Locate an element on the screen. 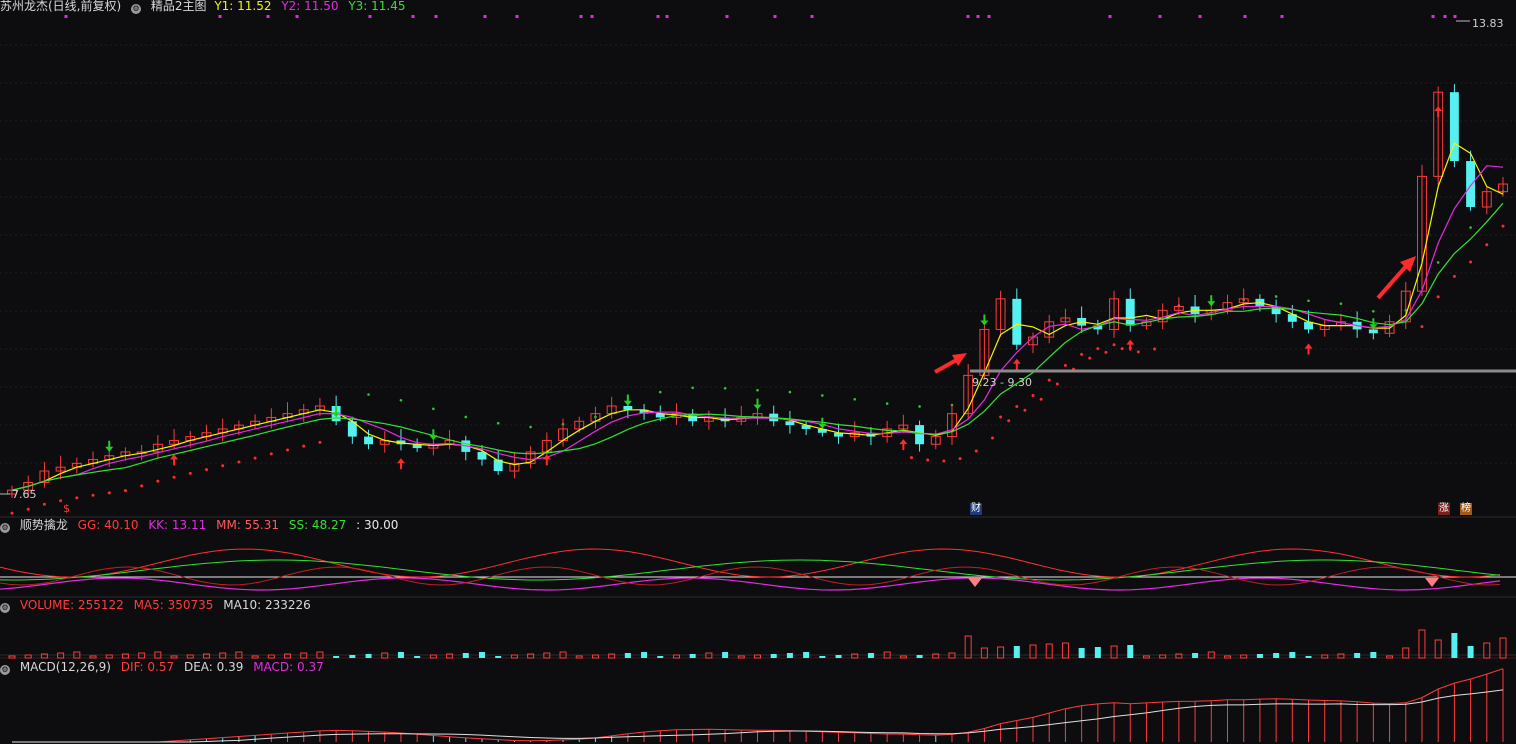 The height and width of the screenshot is (744, 1516). candle-down is located at coordinates (790, 423).